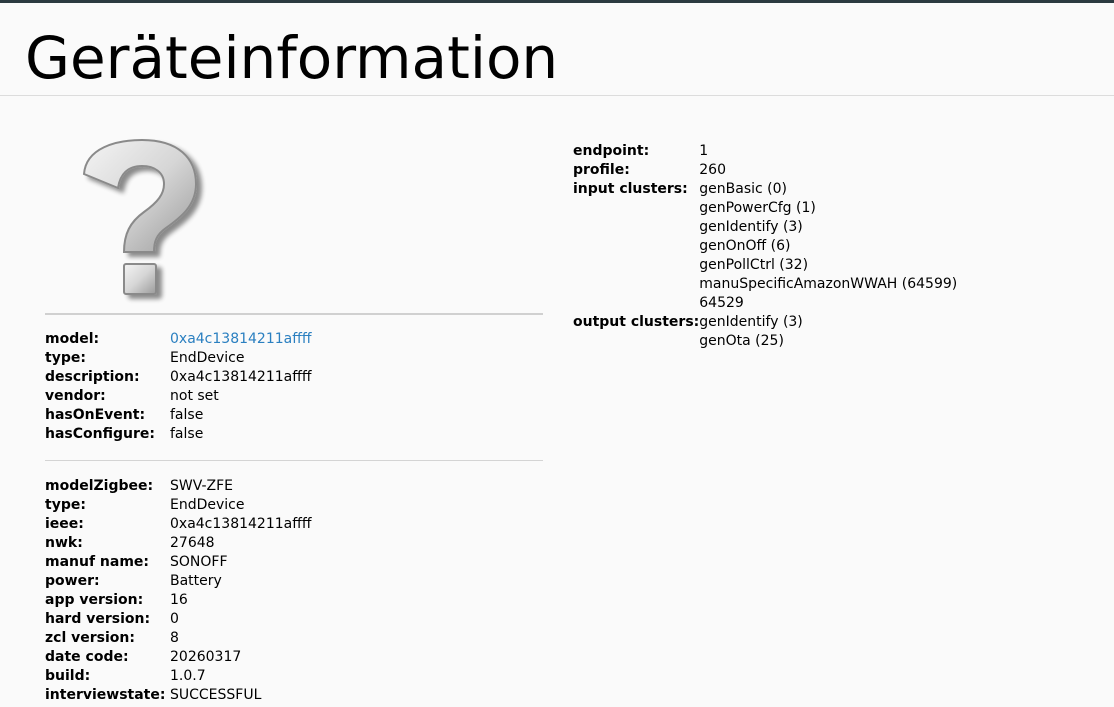 The height and width of the screenshot is (707, 1114). What do you see at coordinates (241, 524) in the screenshot?
I see `zigbee-value: 0xa4c13814211affff` at bounding box center [241, 524].